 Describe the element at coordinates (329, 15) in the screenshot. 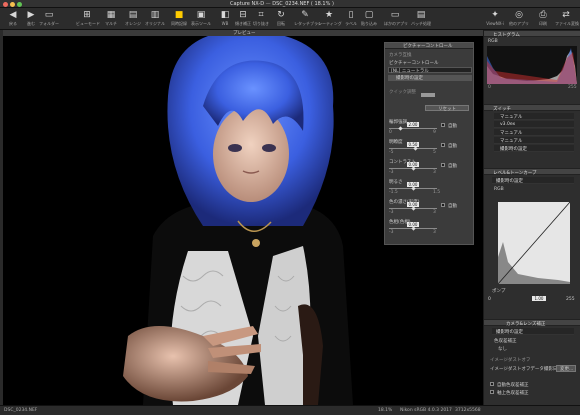

I see `rating-star-icon: ★` at that location.